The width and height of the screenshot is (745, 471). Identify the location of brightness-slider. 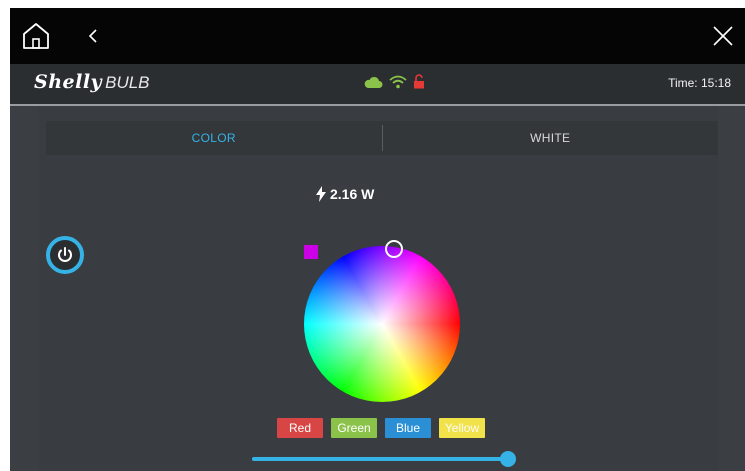
(384, 459).